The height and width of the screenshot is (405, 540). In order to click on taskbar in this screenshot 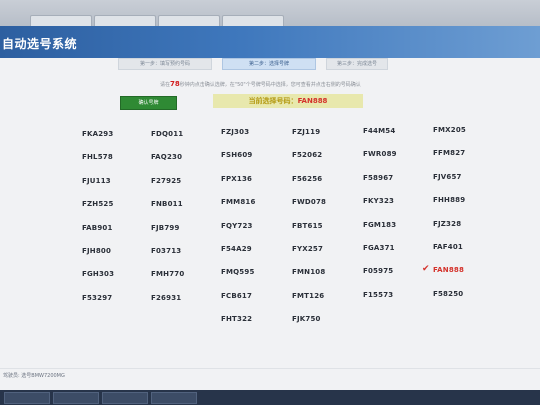, I will do `click(270, 397)`.